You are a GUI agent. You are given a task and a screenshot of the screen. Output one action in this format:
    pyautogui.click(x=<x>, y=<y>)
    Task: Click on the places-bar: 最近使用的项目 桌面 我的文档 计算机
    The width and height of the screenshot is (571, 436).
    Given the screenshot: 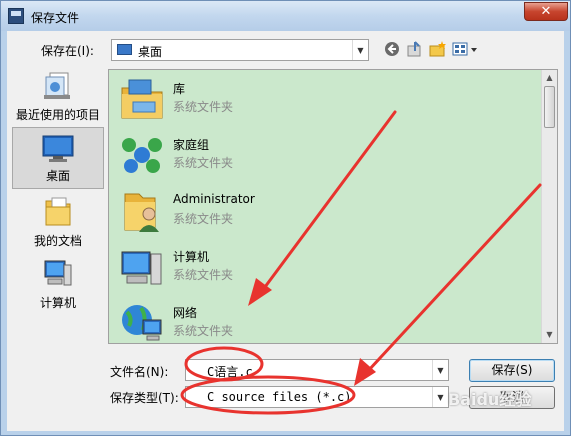 What is the action you would take?
    pyautogui.click(x=58, y=206)
    